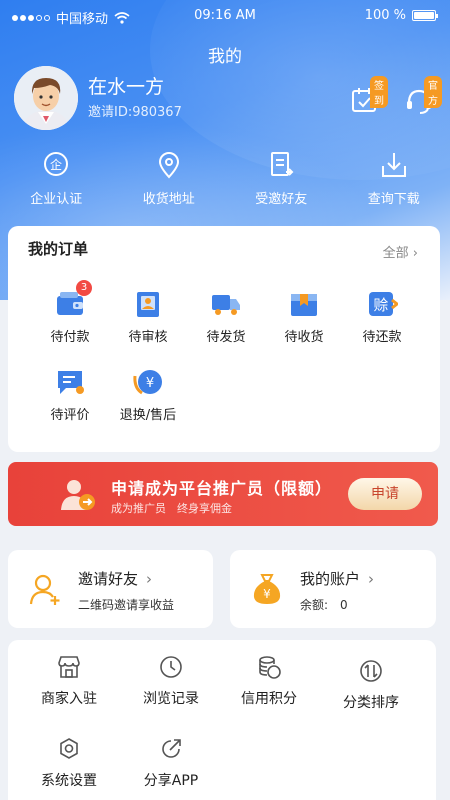 Image resolution: width=450 pixels, height=800 pixels. What do you see at coordinates (108, 579) in the screenshot?
I see `invite-title: 邀请好友` at bounding box center [108, 579].